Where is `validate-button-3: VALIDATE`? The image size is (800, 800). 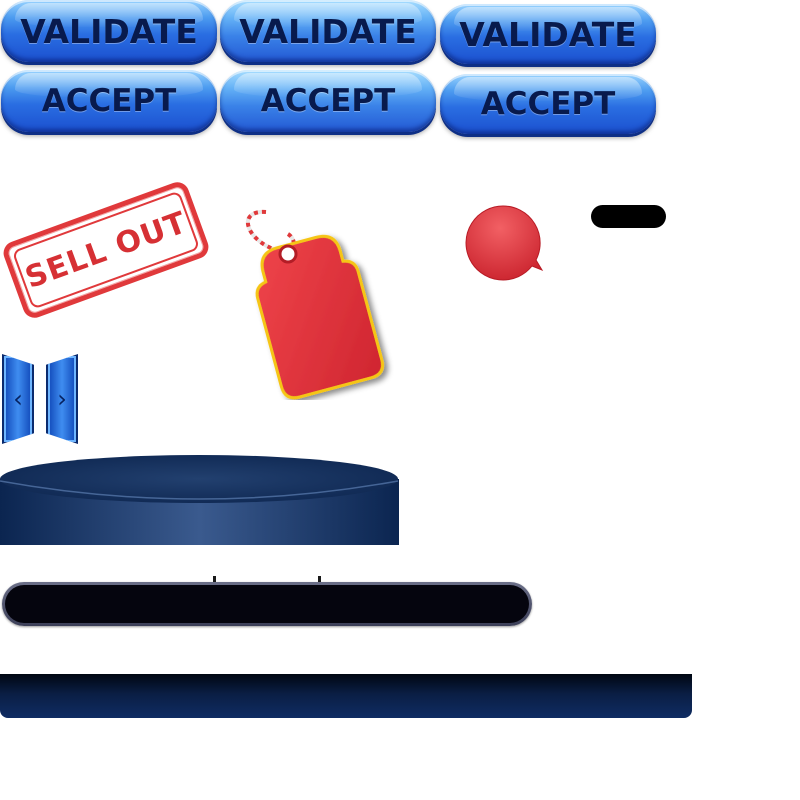 validate-button-3: VALIDATE is located at coordinates (548, 34).